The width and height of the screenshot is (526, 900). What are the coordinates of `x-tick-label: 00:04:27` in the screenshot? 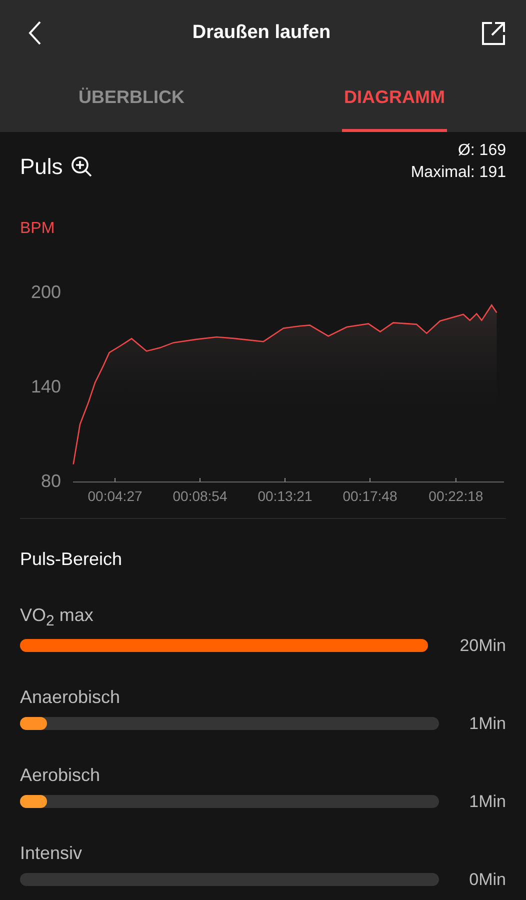 It's located at (115, 496).